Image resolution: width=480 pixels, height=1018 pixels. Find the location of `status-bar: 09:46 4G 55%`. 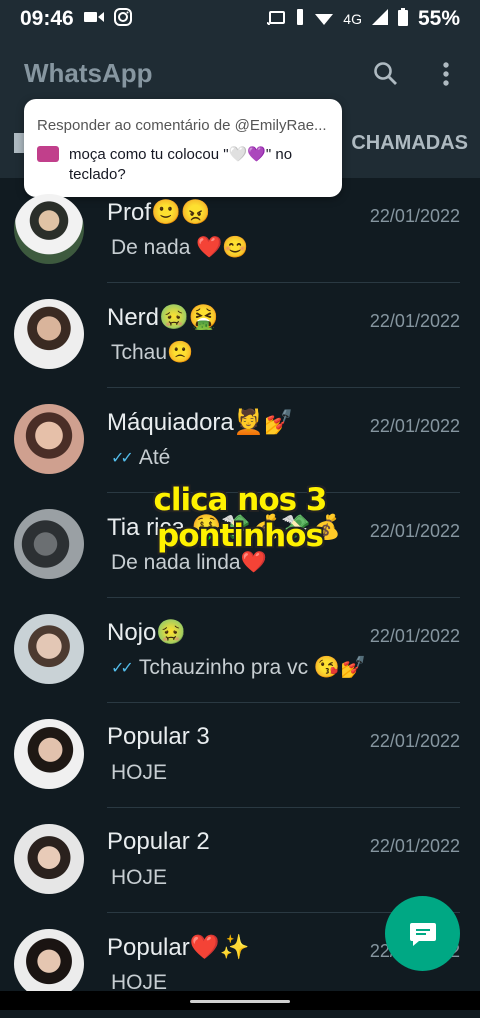

status-bar: 09:46 4G 55% is located at coordinates (240, 19).